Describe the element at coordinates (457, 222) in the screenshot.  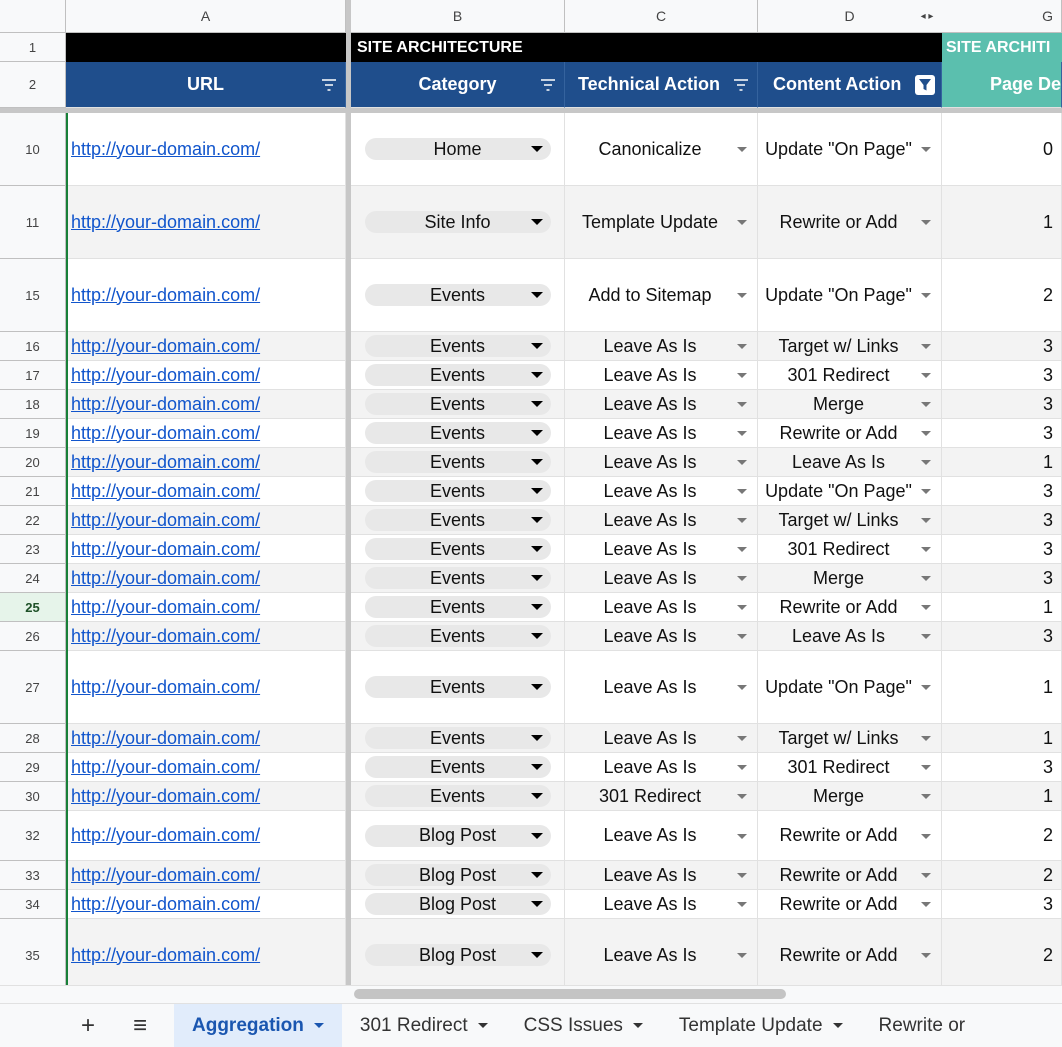
I see `category-chip: Site Info` at that location.